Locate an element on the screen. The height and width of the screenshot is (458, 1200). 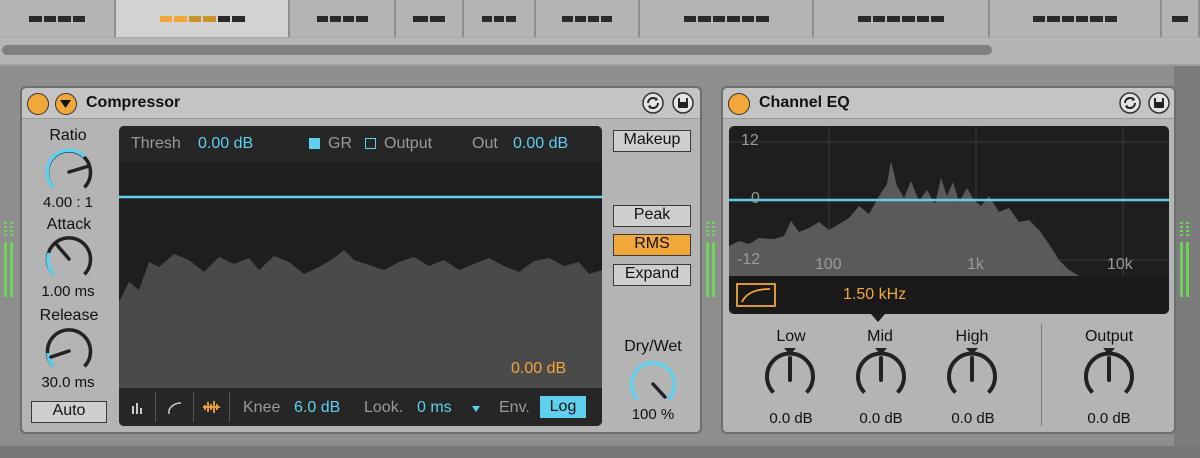
eq-y-label-mid: 0 is located at coordinates (755, 198).